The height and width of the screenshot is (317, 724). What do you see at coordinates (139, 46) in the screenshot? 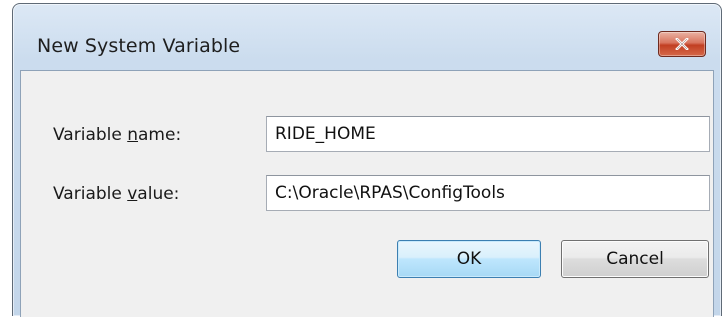
I see `dialog-title: New System Variable` at bounding box center [139, 46].